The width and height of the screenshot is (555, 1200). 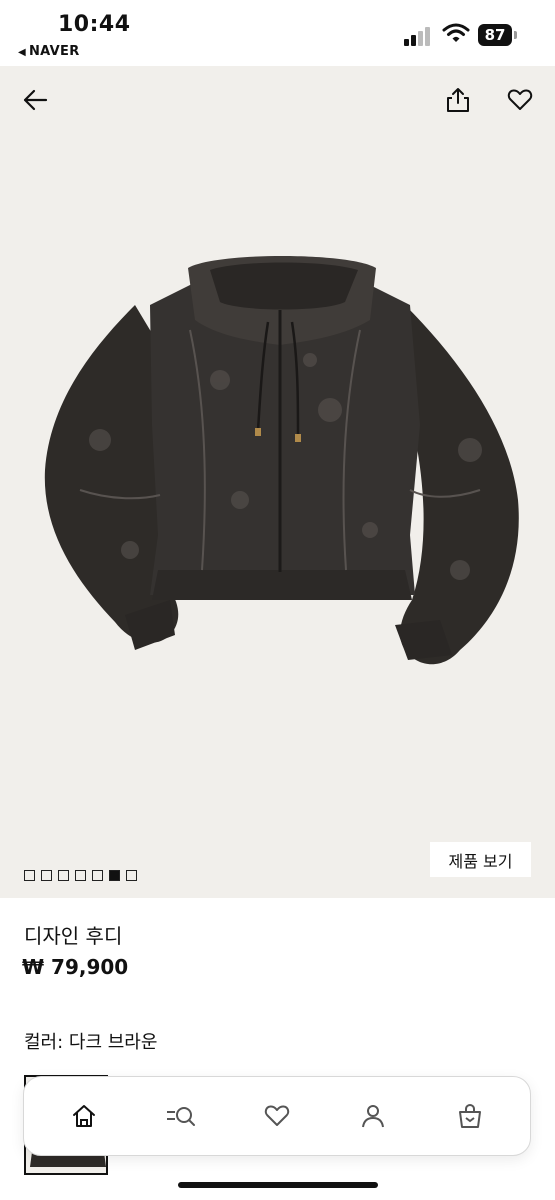 What do you see at coordinates (278, 1185) in the screenshot?
I see `home-indicator` at bounding box center [278, 1185].